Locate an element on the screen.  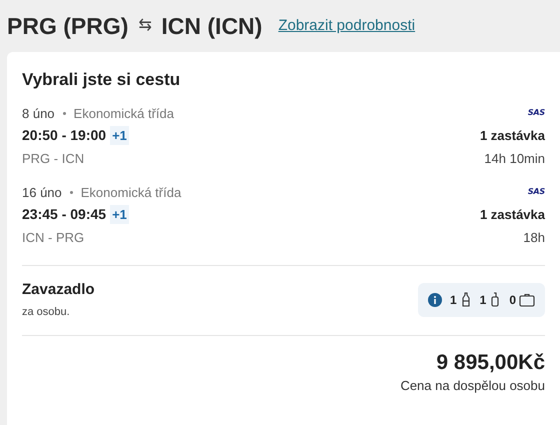
duration: 14h 10min is located at coordinates (514, 159).